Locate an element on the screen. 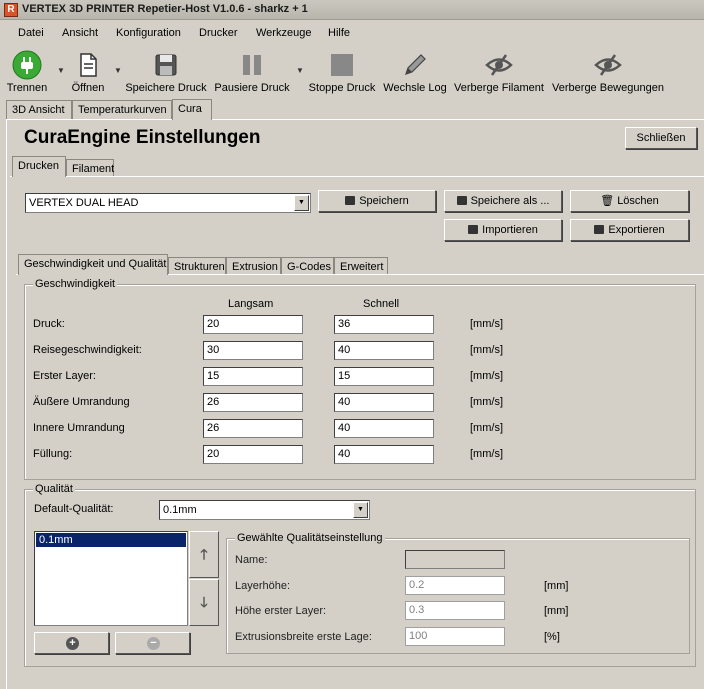  move-down-button: 🡓 is located at coordinates (204, 602).